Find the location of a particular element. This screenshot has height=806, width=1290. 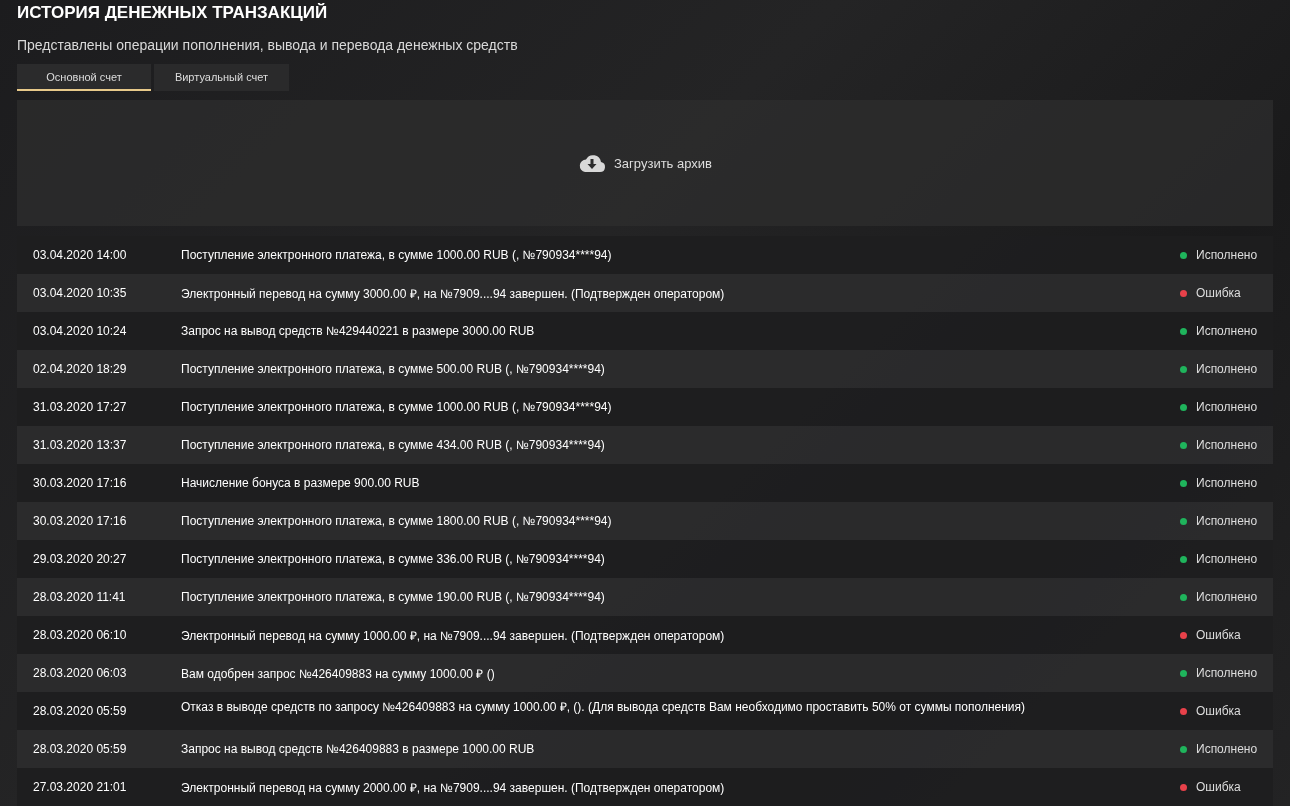

transaction-description: Электронный перевод на сумму 3000.00 ₽, на №7909....94 завершен. (Подтвержден оператором) is located at coordinates (453, 293).